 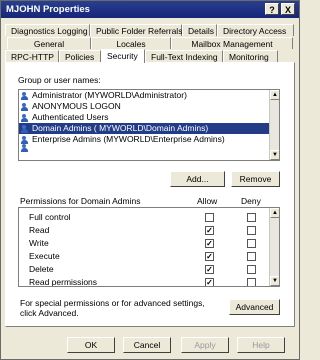 What do you see at coordinates (149, 148) in the screenshot?
I see `list-item-partial` at bounding box center [149, 148].